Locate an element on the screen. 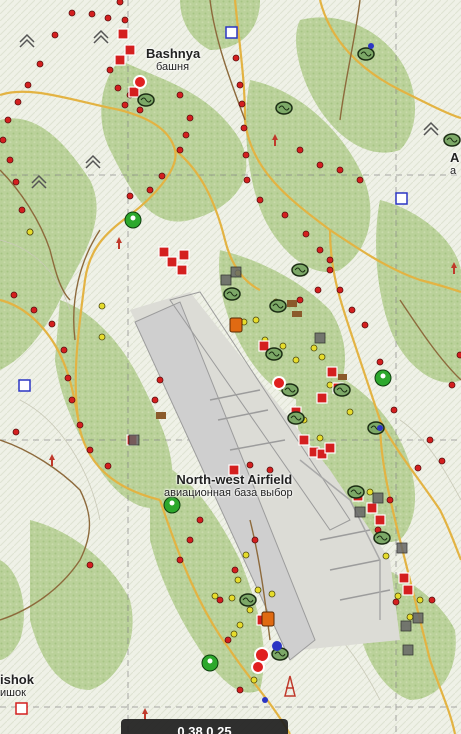 This screenshot has height=734, width=461. place-label-edge-left: ishok ишок is located at coordinates (17, 685).